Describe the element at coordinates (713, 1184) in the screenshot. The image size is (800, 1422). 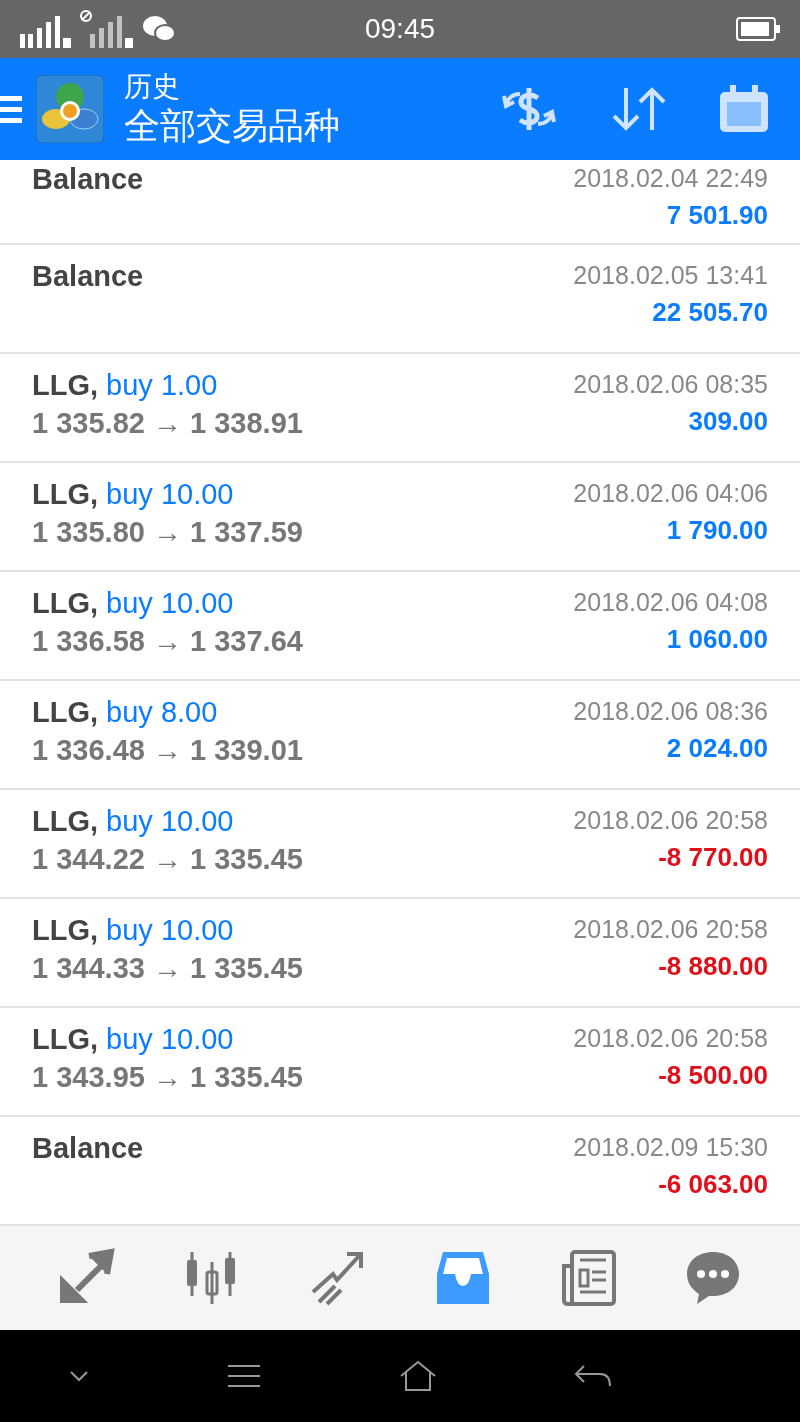
I see `profit-amount: -6 063.00` at that location.